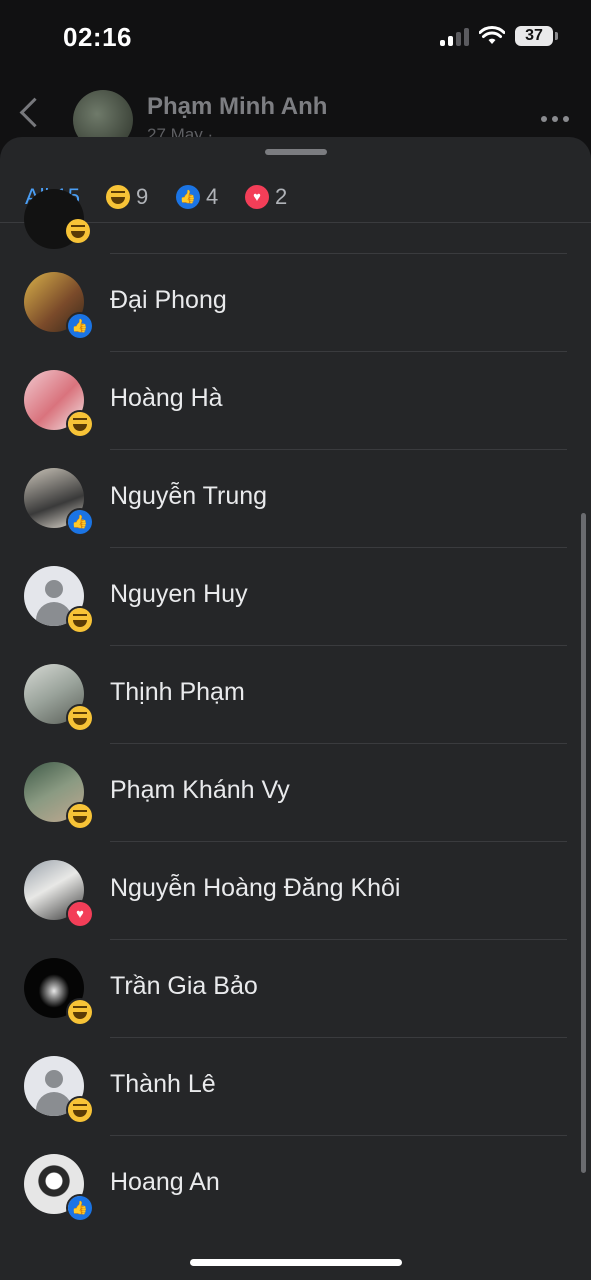 The image size is (591, 1280). Describe the element at coordinates (555, 119) in the screenshot. I see `more-options-icon` at that location.